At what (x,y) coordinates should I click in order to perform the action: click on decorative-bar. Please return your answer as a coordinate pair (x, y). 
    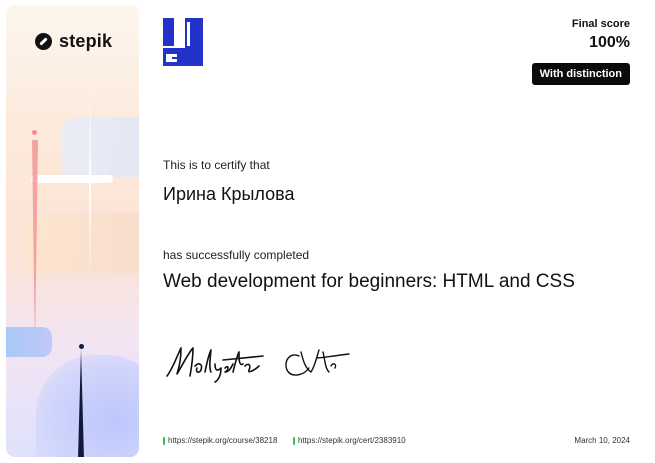
    Looking at the image, I should click on (72, 179).